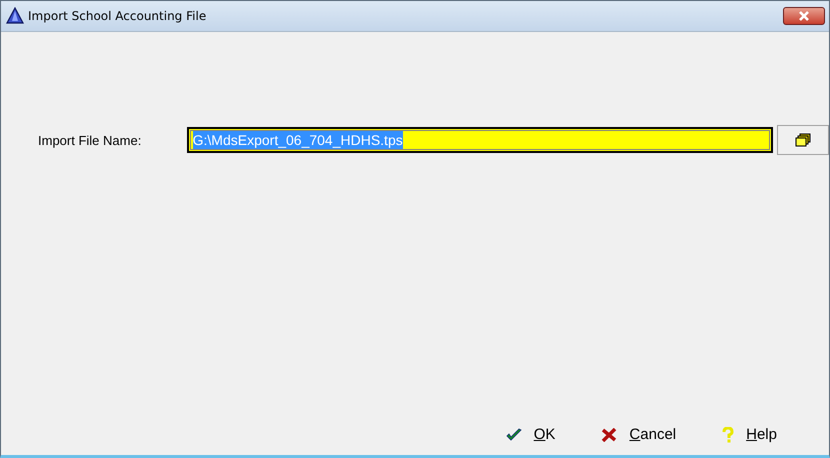 This screenshot has width=830, height=458. What do you see at coordinates (15, 16) in the screenshot?
I see `triangle-icon` at bounding box center [15, 16].